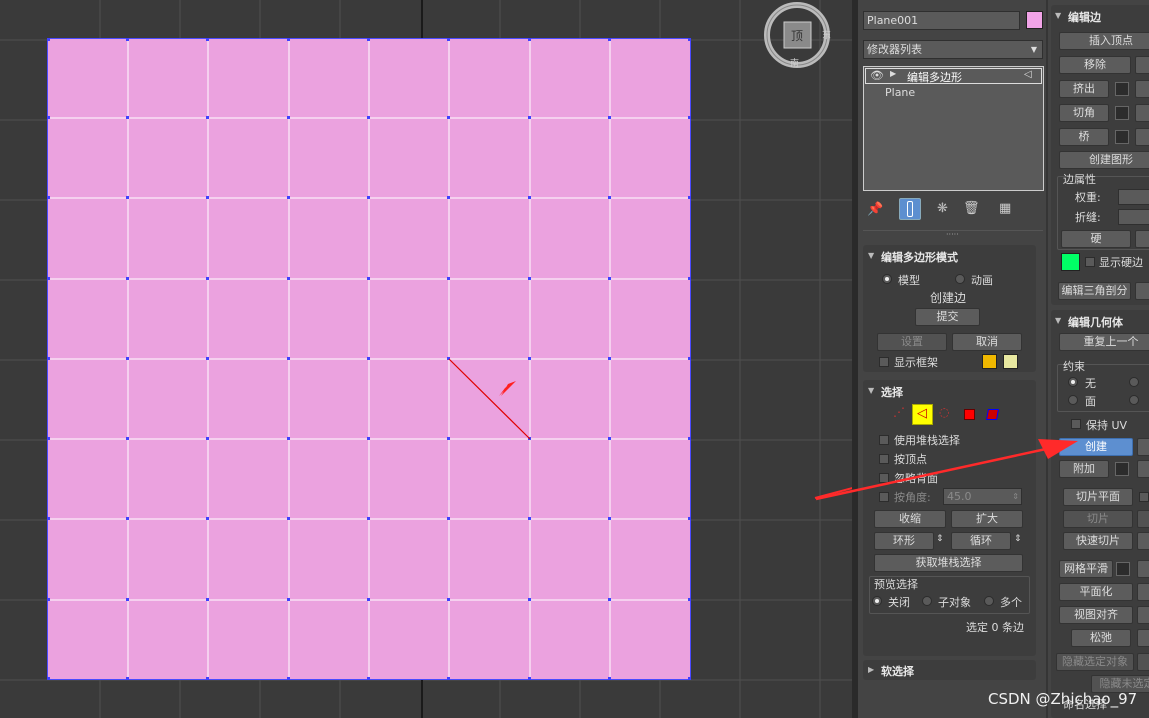  What do you see at coordinates (953, 49) in the screenshot?
I see `modifier-list-dropdown: 修改器列表 ▼` at bounding box center [953, 49].